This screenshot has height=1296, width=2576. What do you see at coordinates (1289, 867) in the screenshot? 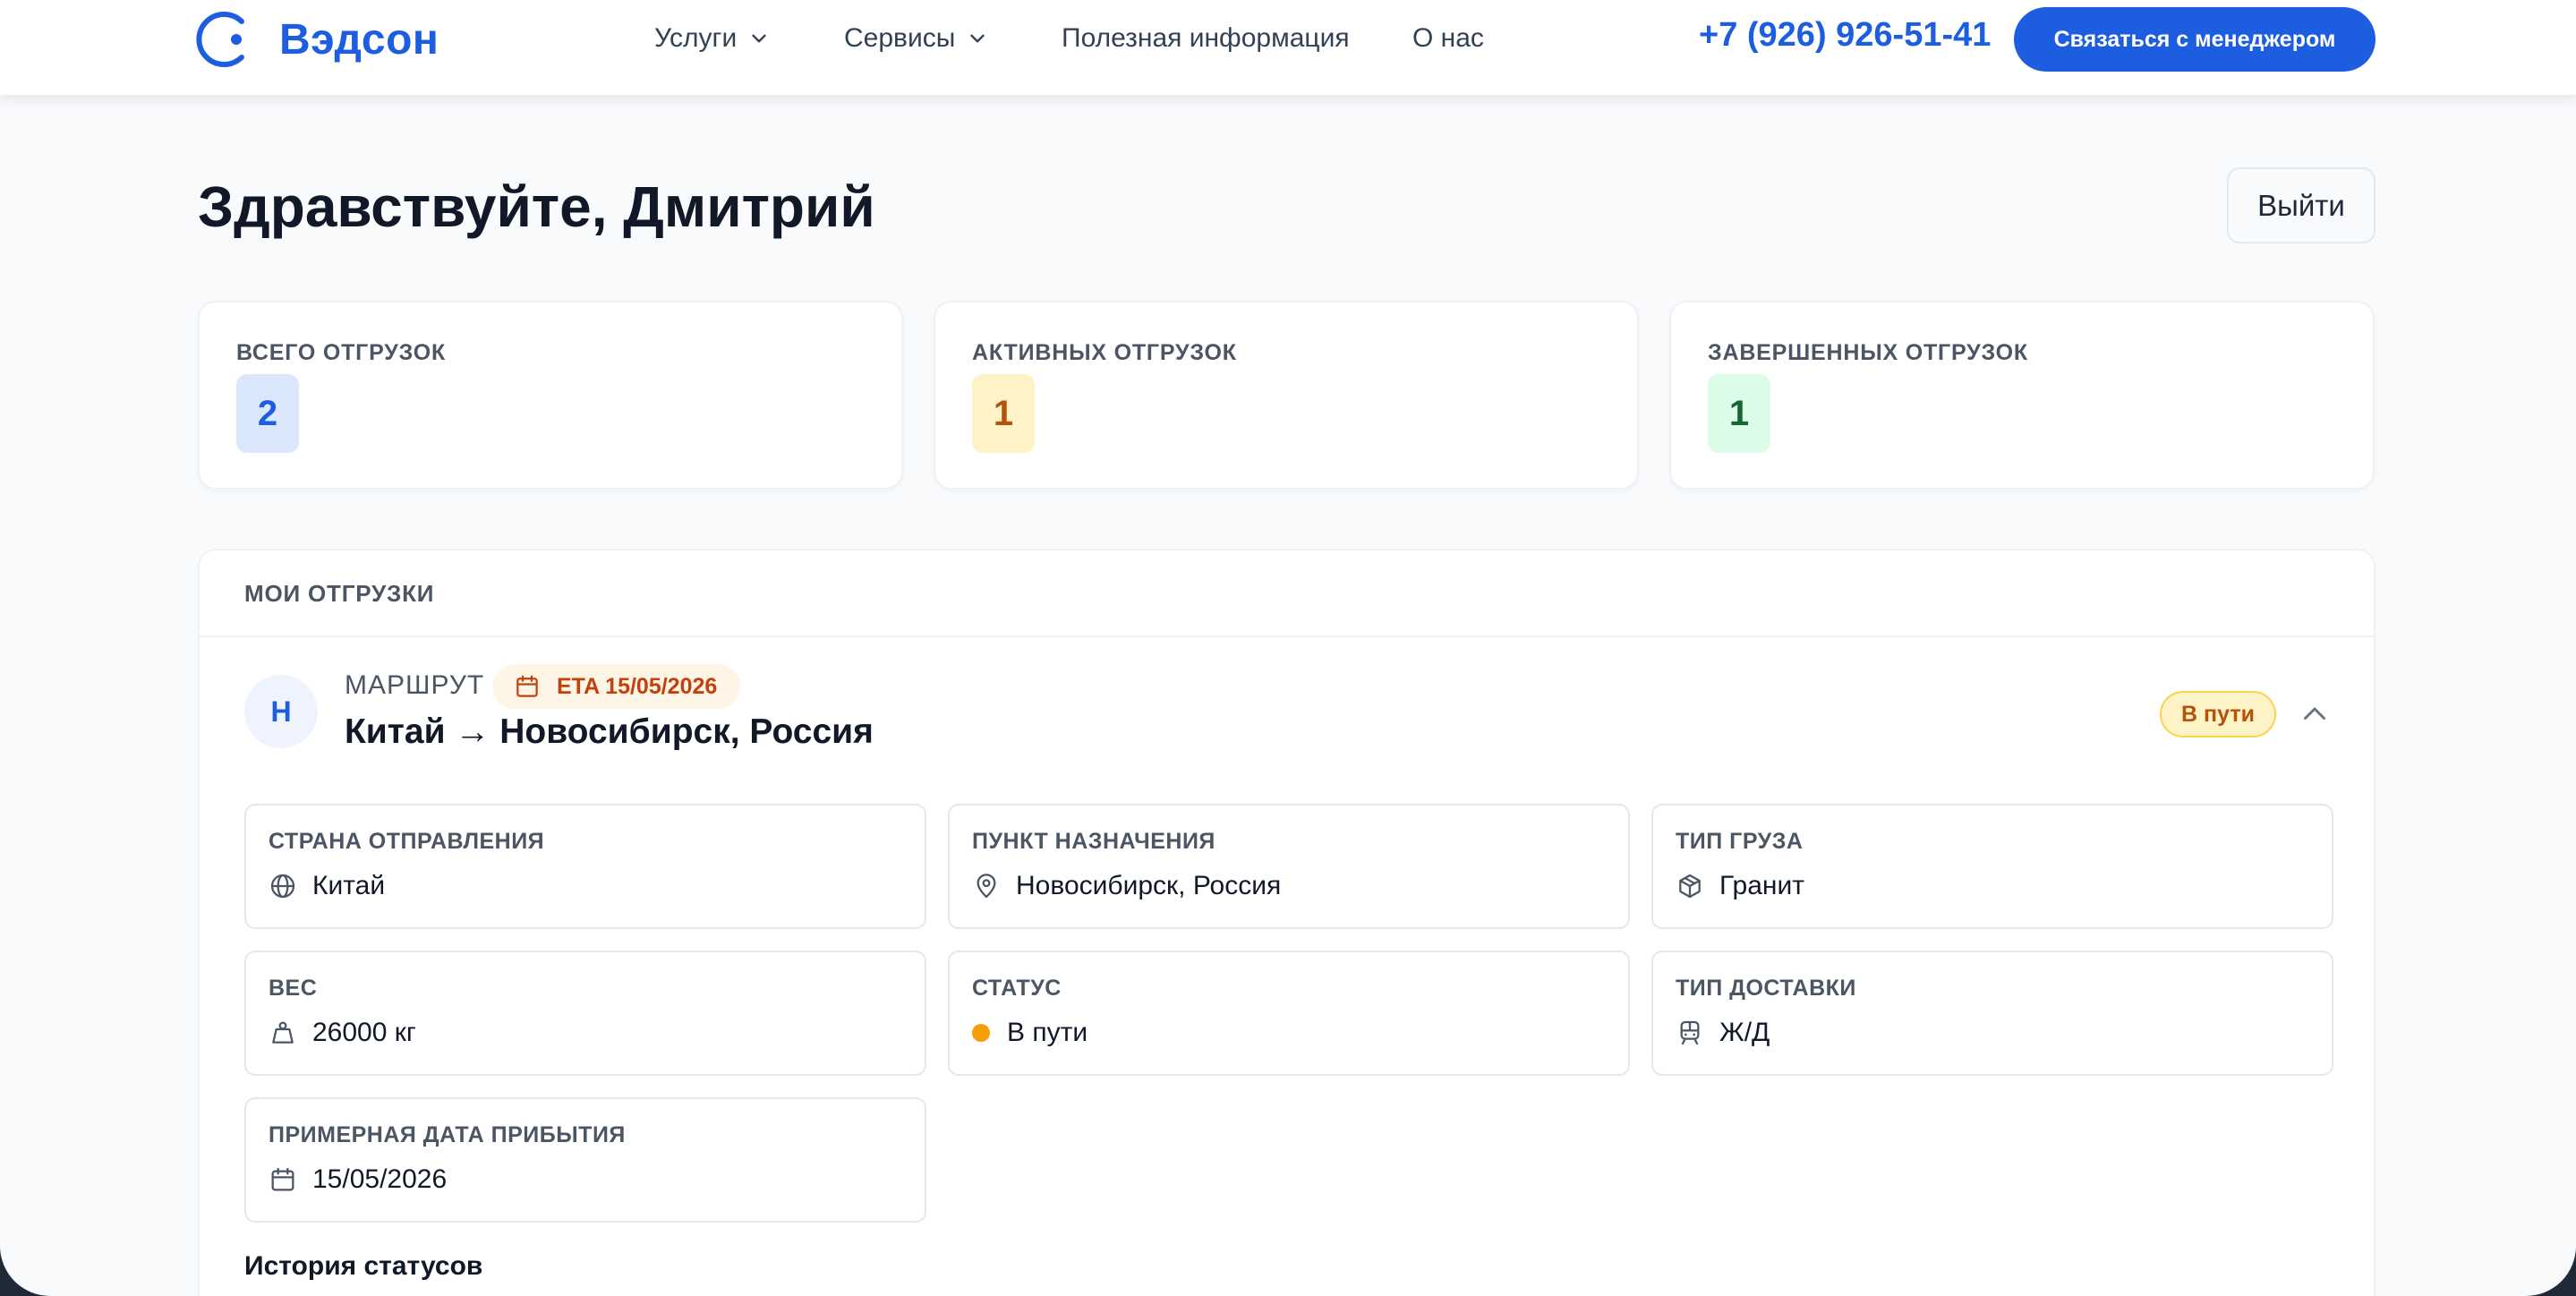
I see `field-destination: ПУНКТ НАЗНАЧЕНИЯ Новосибирск, Россия` at bounding box center [1289, 867].